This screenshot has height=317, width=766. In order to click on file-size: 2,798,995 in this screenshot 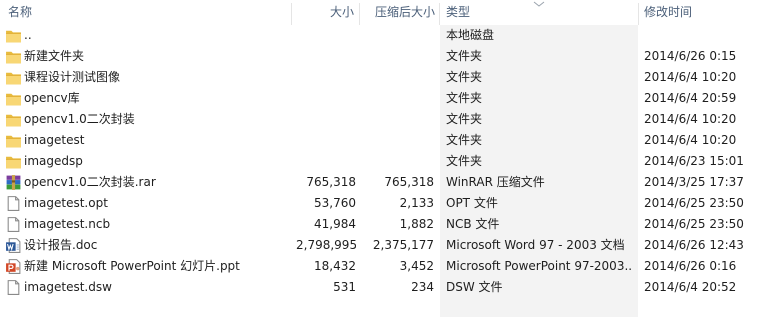, I will do `click(326, 245)`.